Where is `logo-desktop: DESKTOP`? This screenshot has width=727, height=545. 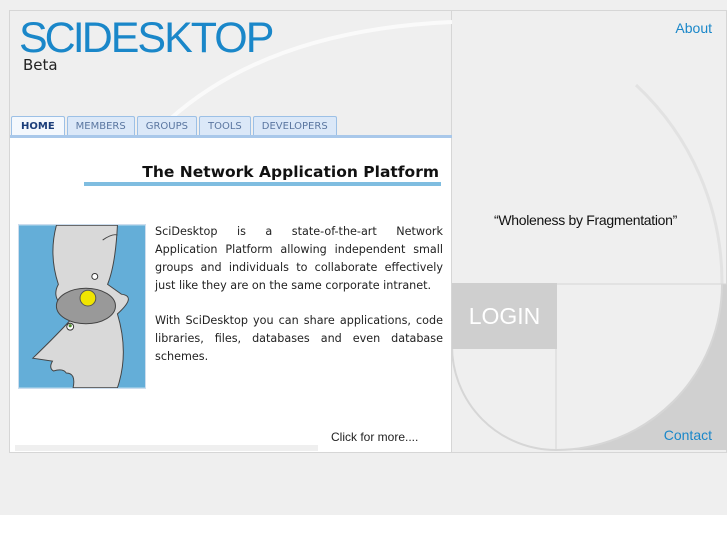
logo-desktop: DESKTOP is located at coordinates (178, 38).